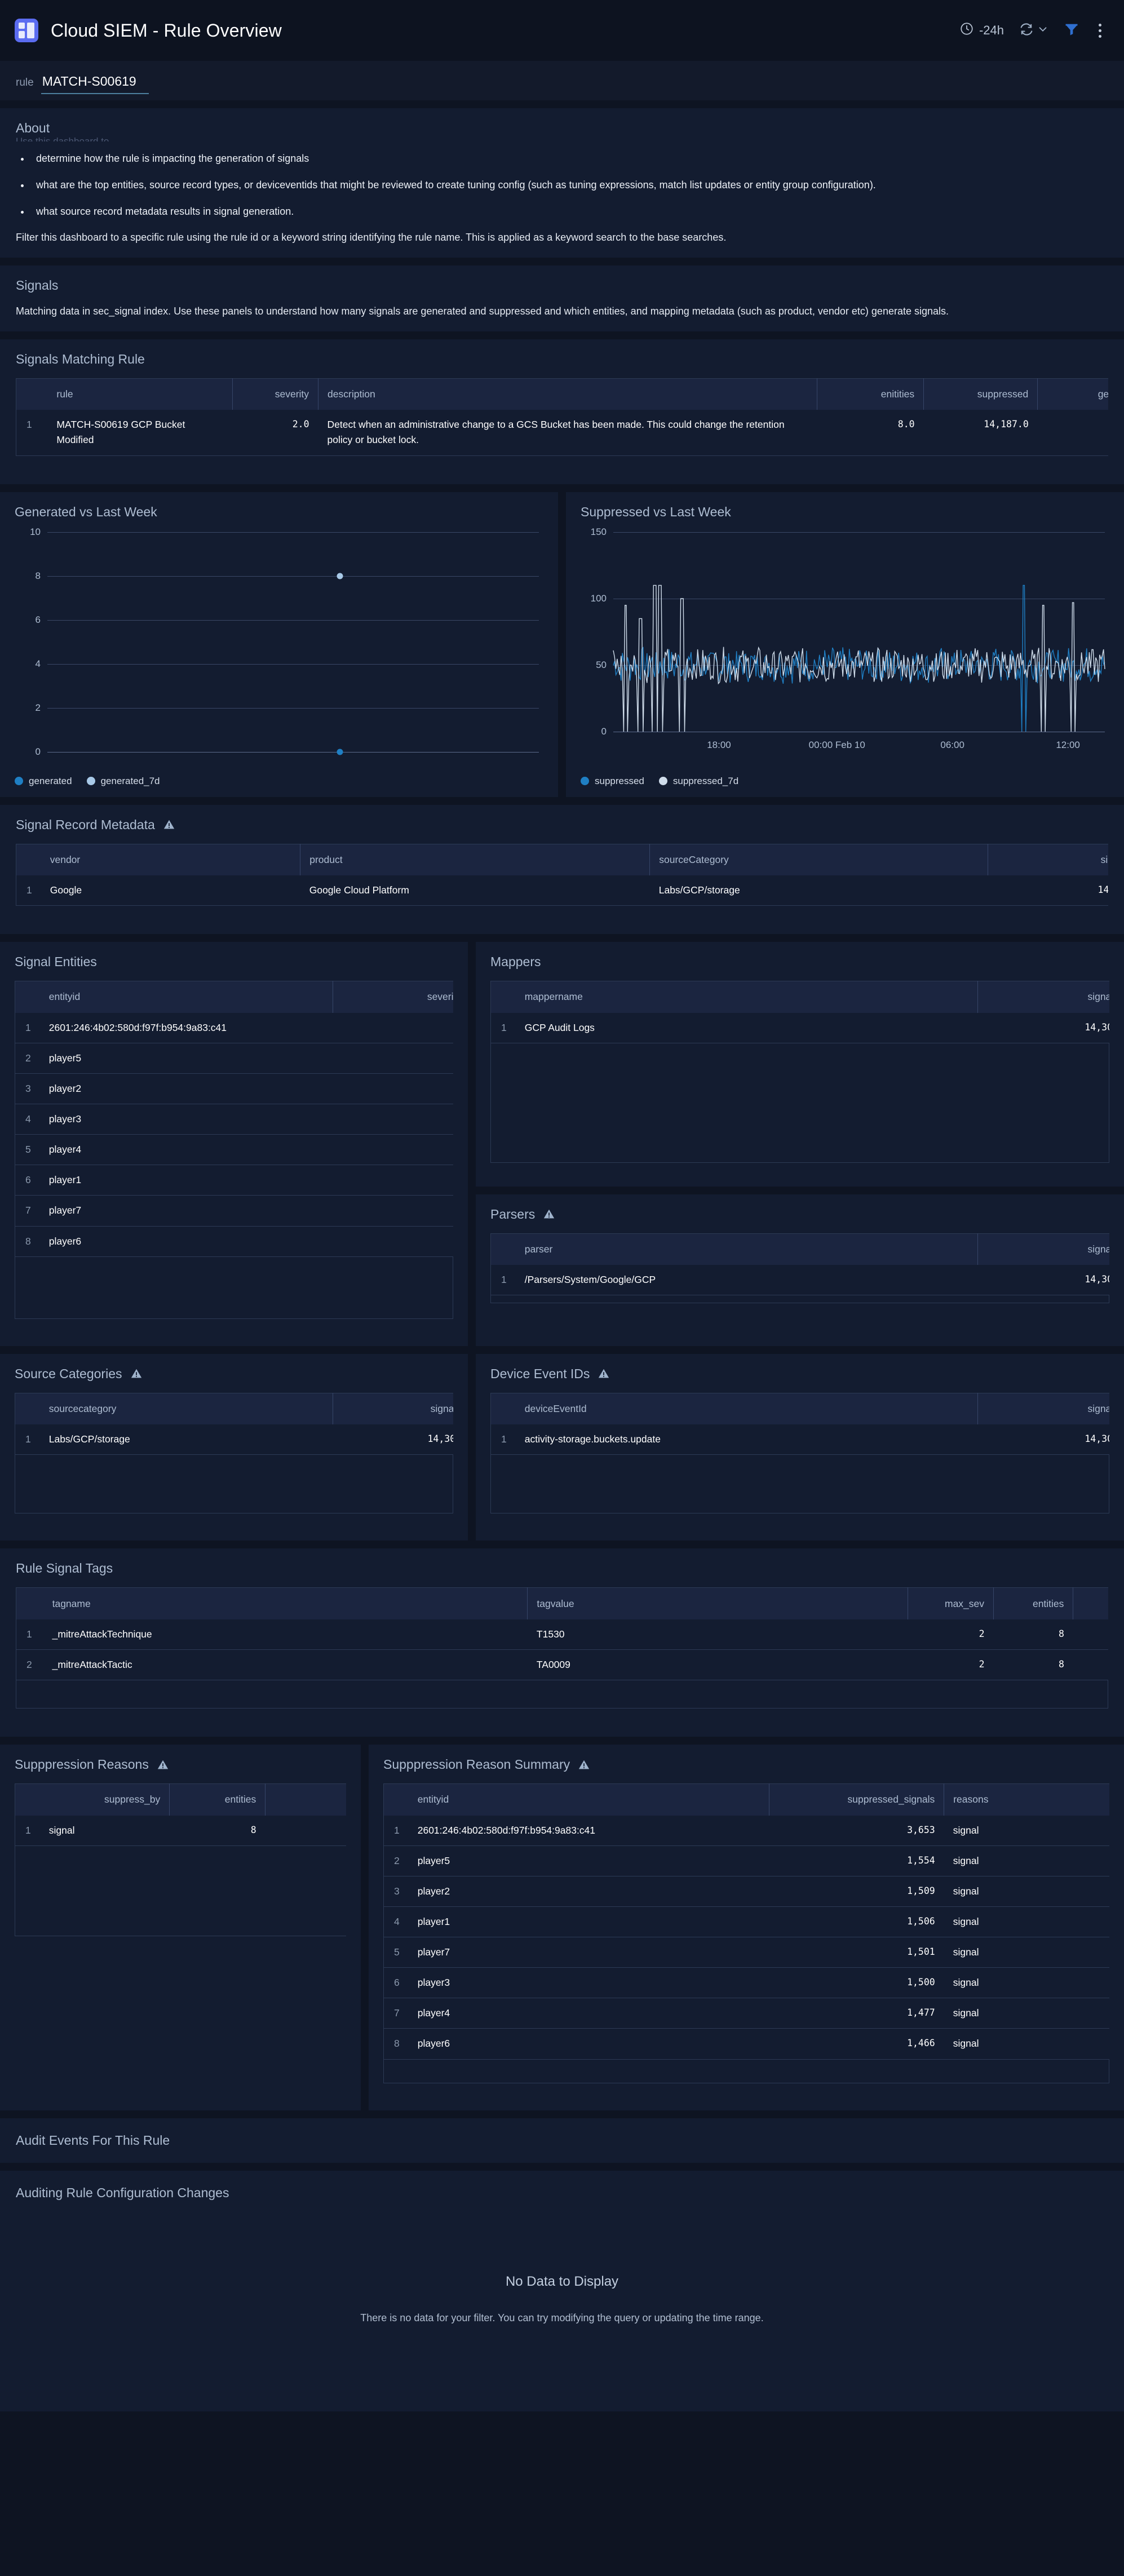  I want to click on column-header-sourcecategory: sourcecategory, so click(186, 1409).